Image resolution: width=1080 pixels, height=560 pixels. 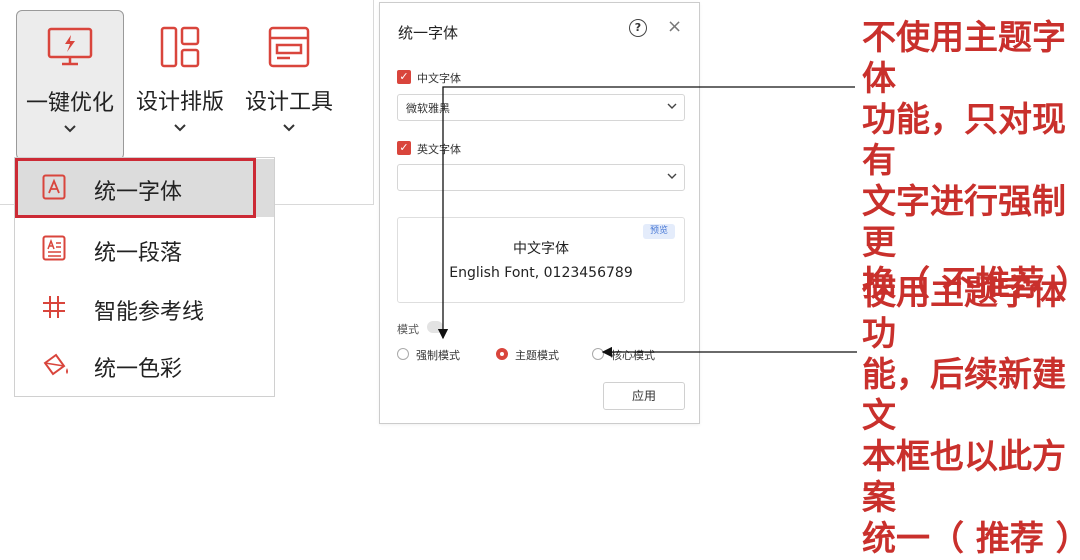 What do you see at coordinates (138, 253) in the screenshot?
I see `menu-item-label: 统一段落` at bounding box center [138, 253].